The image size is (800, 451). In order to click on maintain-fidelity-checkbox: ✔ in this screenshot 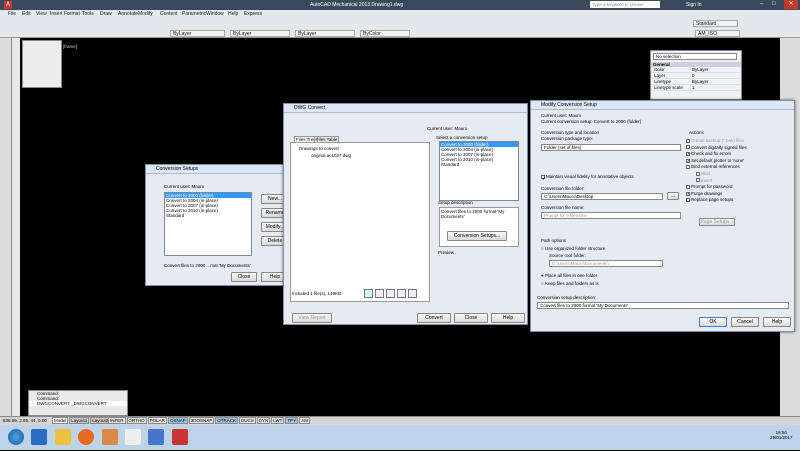, I will do `click(543, 177)`.